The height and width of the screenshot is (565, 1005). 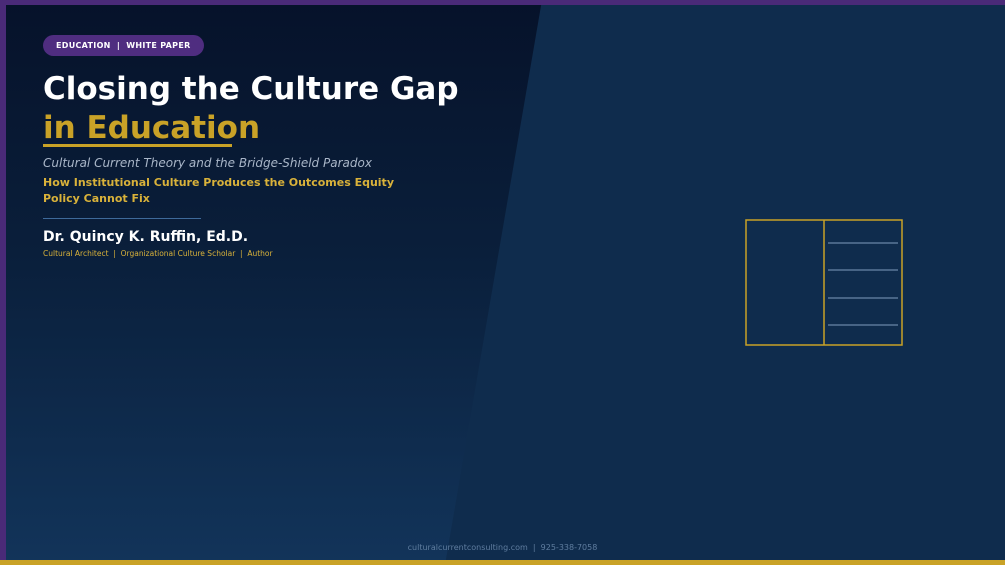 I want to click on left-accent-bar, so click(x=3, y=282).